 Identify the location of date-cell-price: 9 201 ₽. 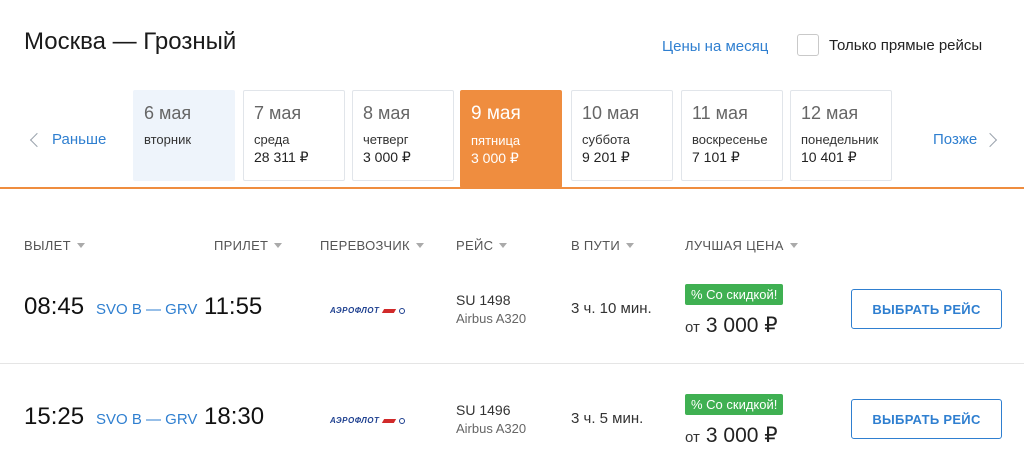
(606, 157).